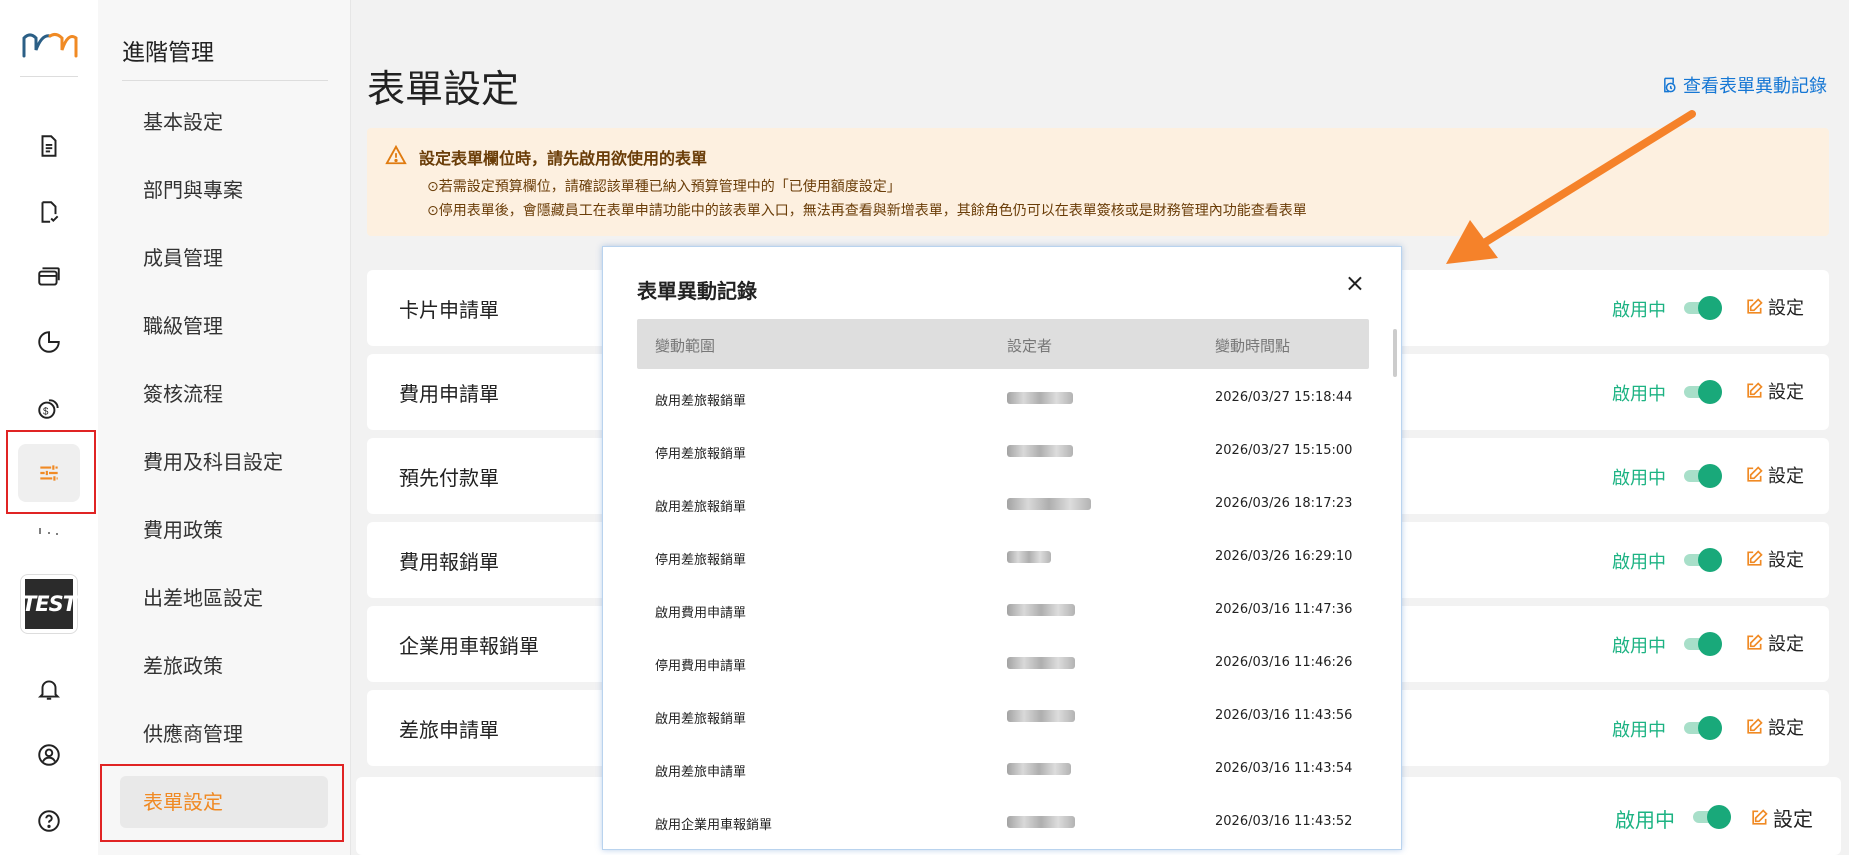 Image resolution: width=1849 pixels, height=855 pixels. I want to click on row-time: 2026/03/27 15:18:44, so click(1284, 397).